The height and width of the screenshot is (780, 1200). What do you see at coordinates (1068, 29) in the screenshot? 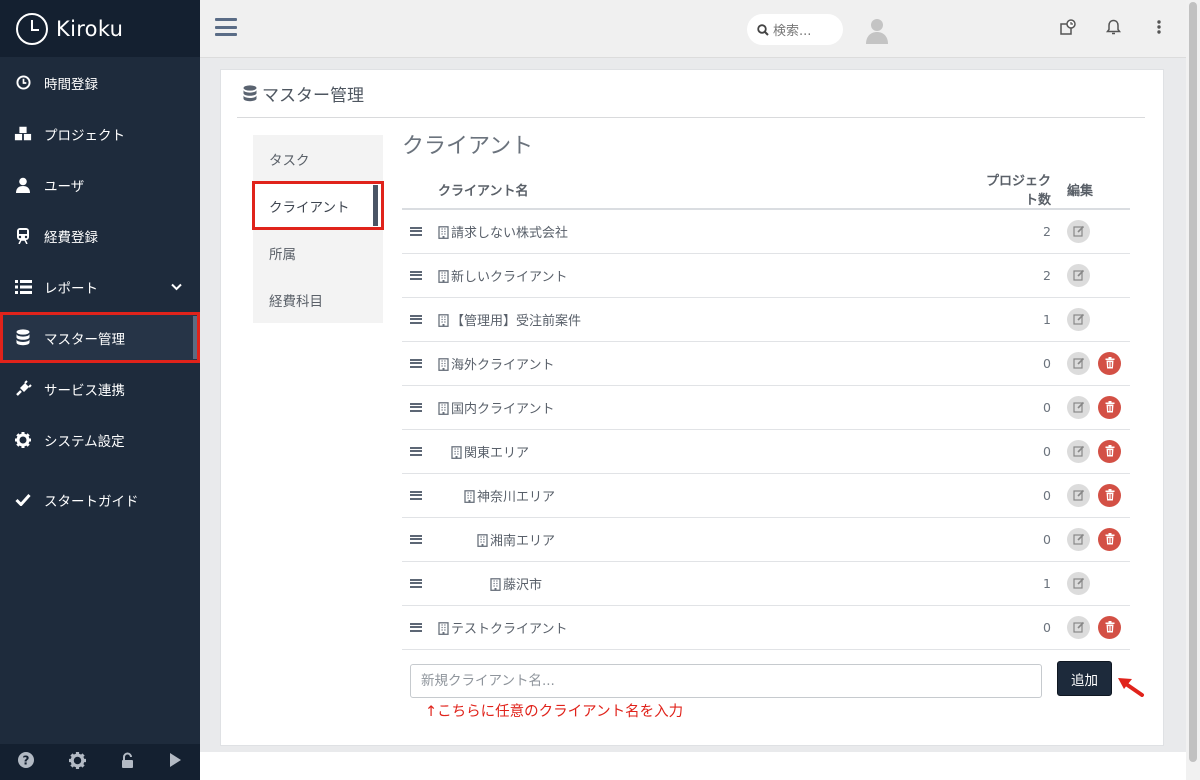
I see `task-icon` at bounding box center [1068, 29].